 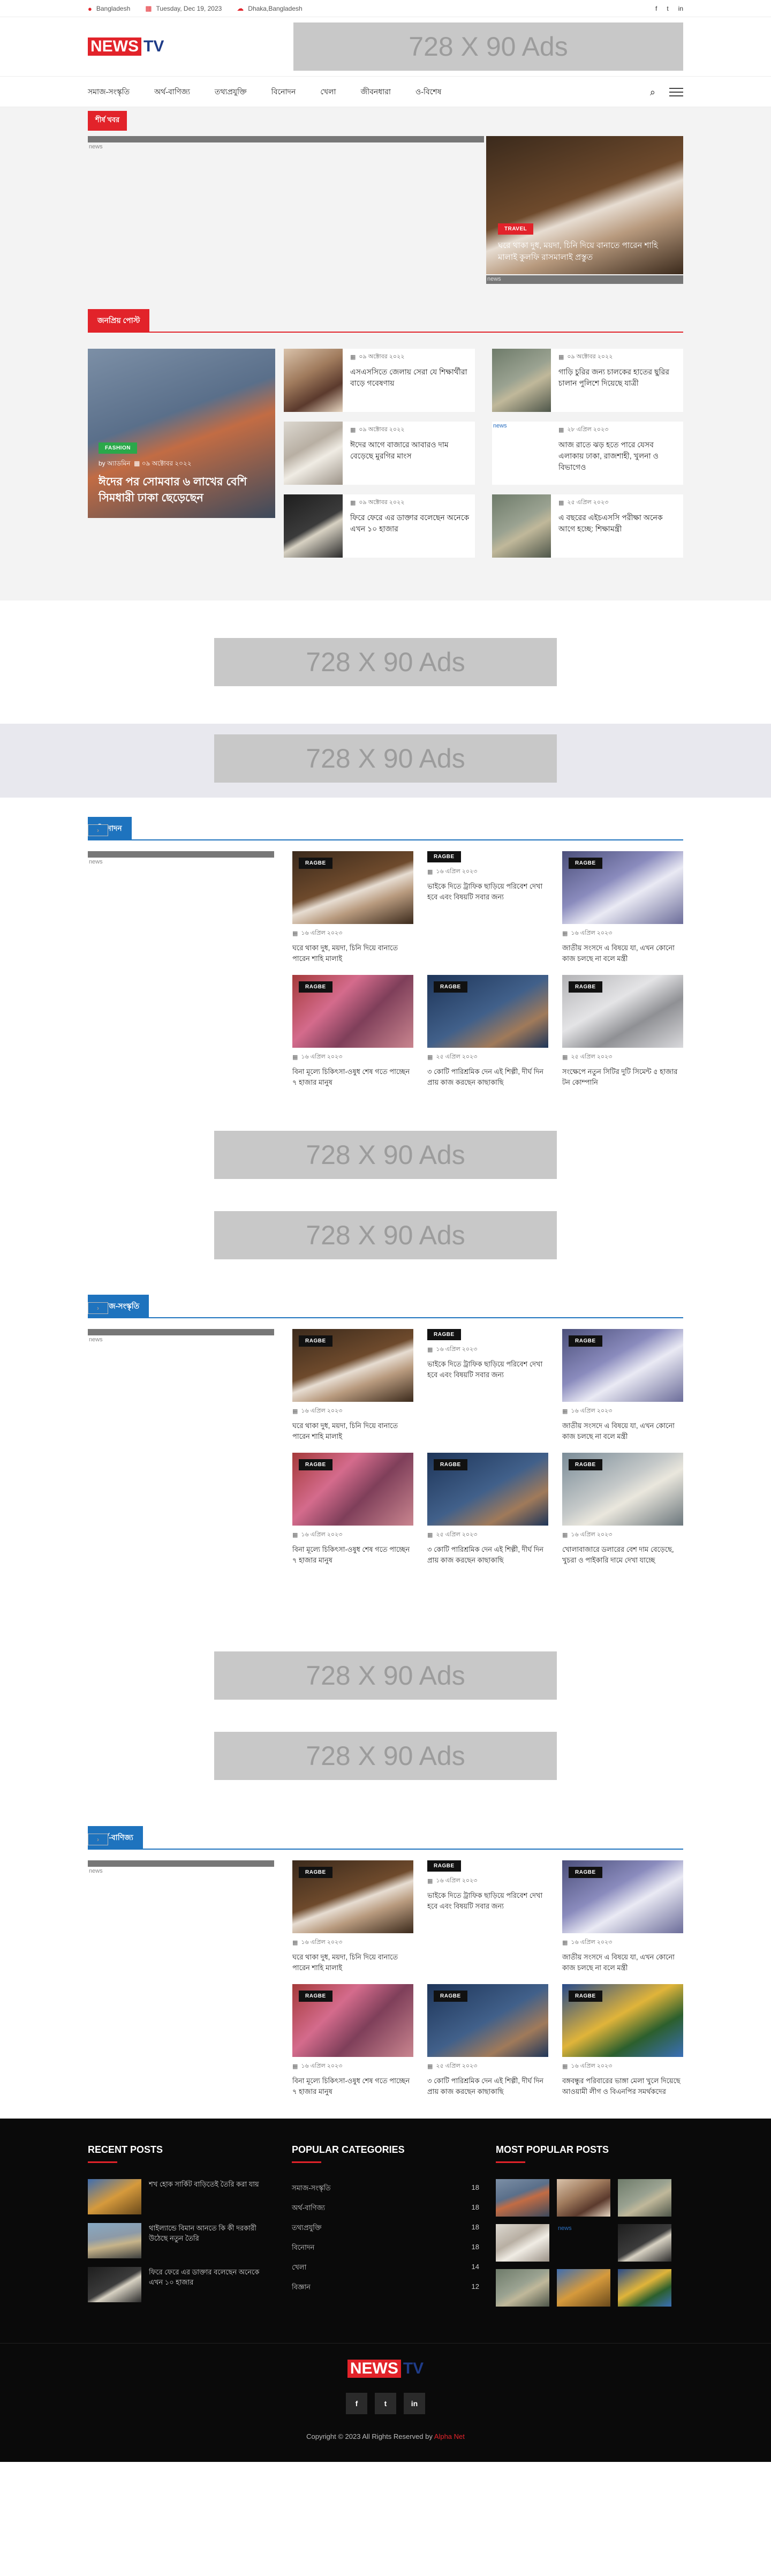 What do you see at coordinates (126, 46) in the screenshot?
I see `site-logo: NEWS TV` at bounding box center [126, 46].